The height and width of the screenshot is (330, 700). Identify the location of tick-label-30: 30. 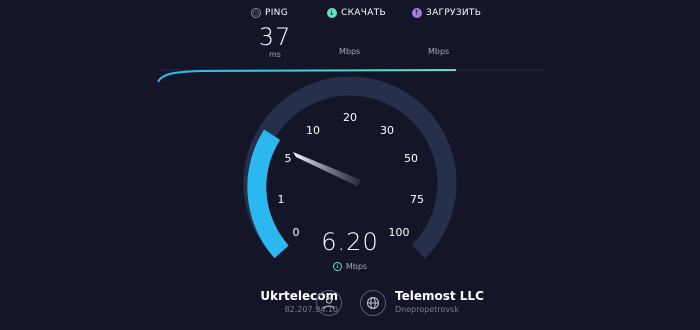
(387, 130).